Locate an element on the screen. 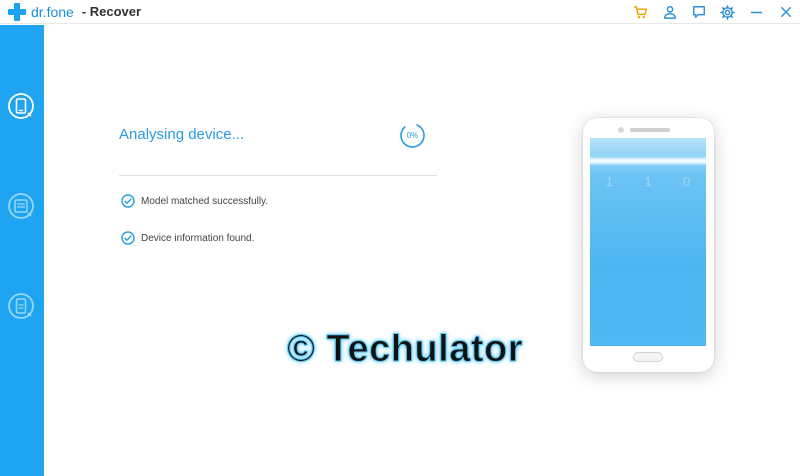 This screenshot has height=476, width=800. close-button is located at coordinates (785, 12).